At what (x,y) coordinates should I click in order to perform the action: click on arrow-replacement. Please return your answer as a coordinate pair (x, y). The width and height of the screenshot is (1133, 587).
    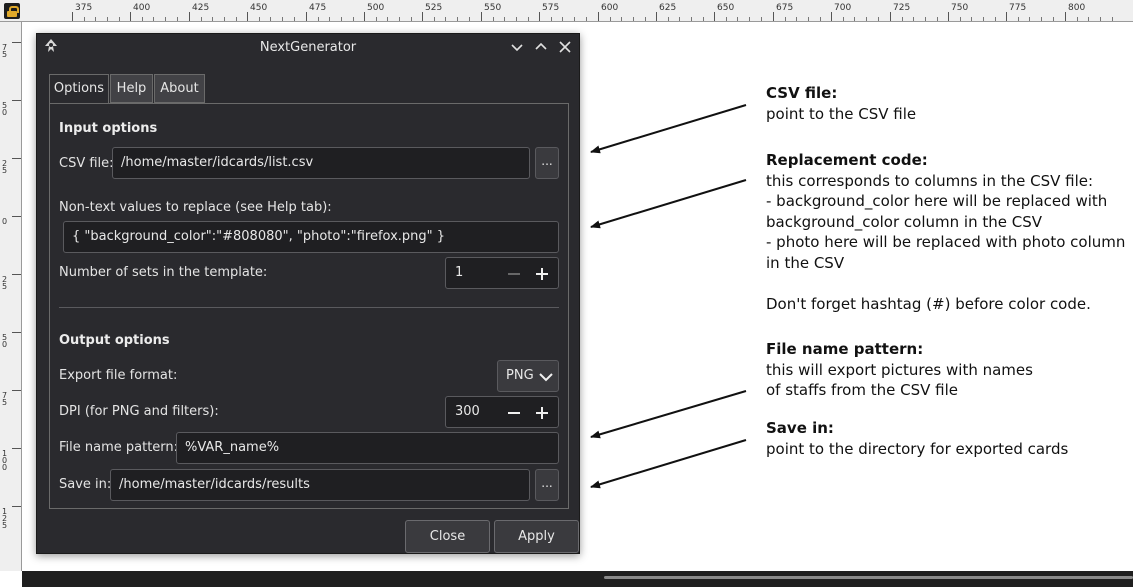
    Looking at the image, I should click on (668, 204).